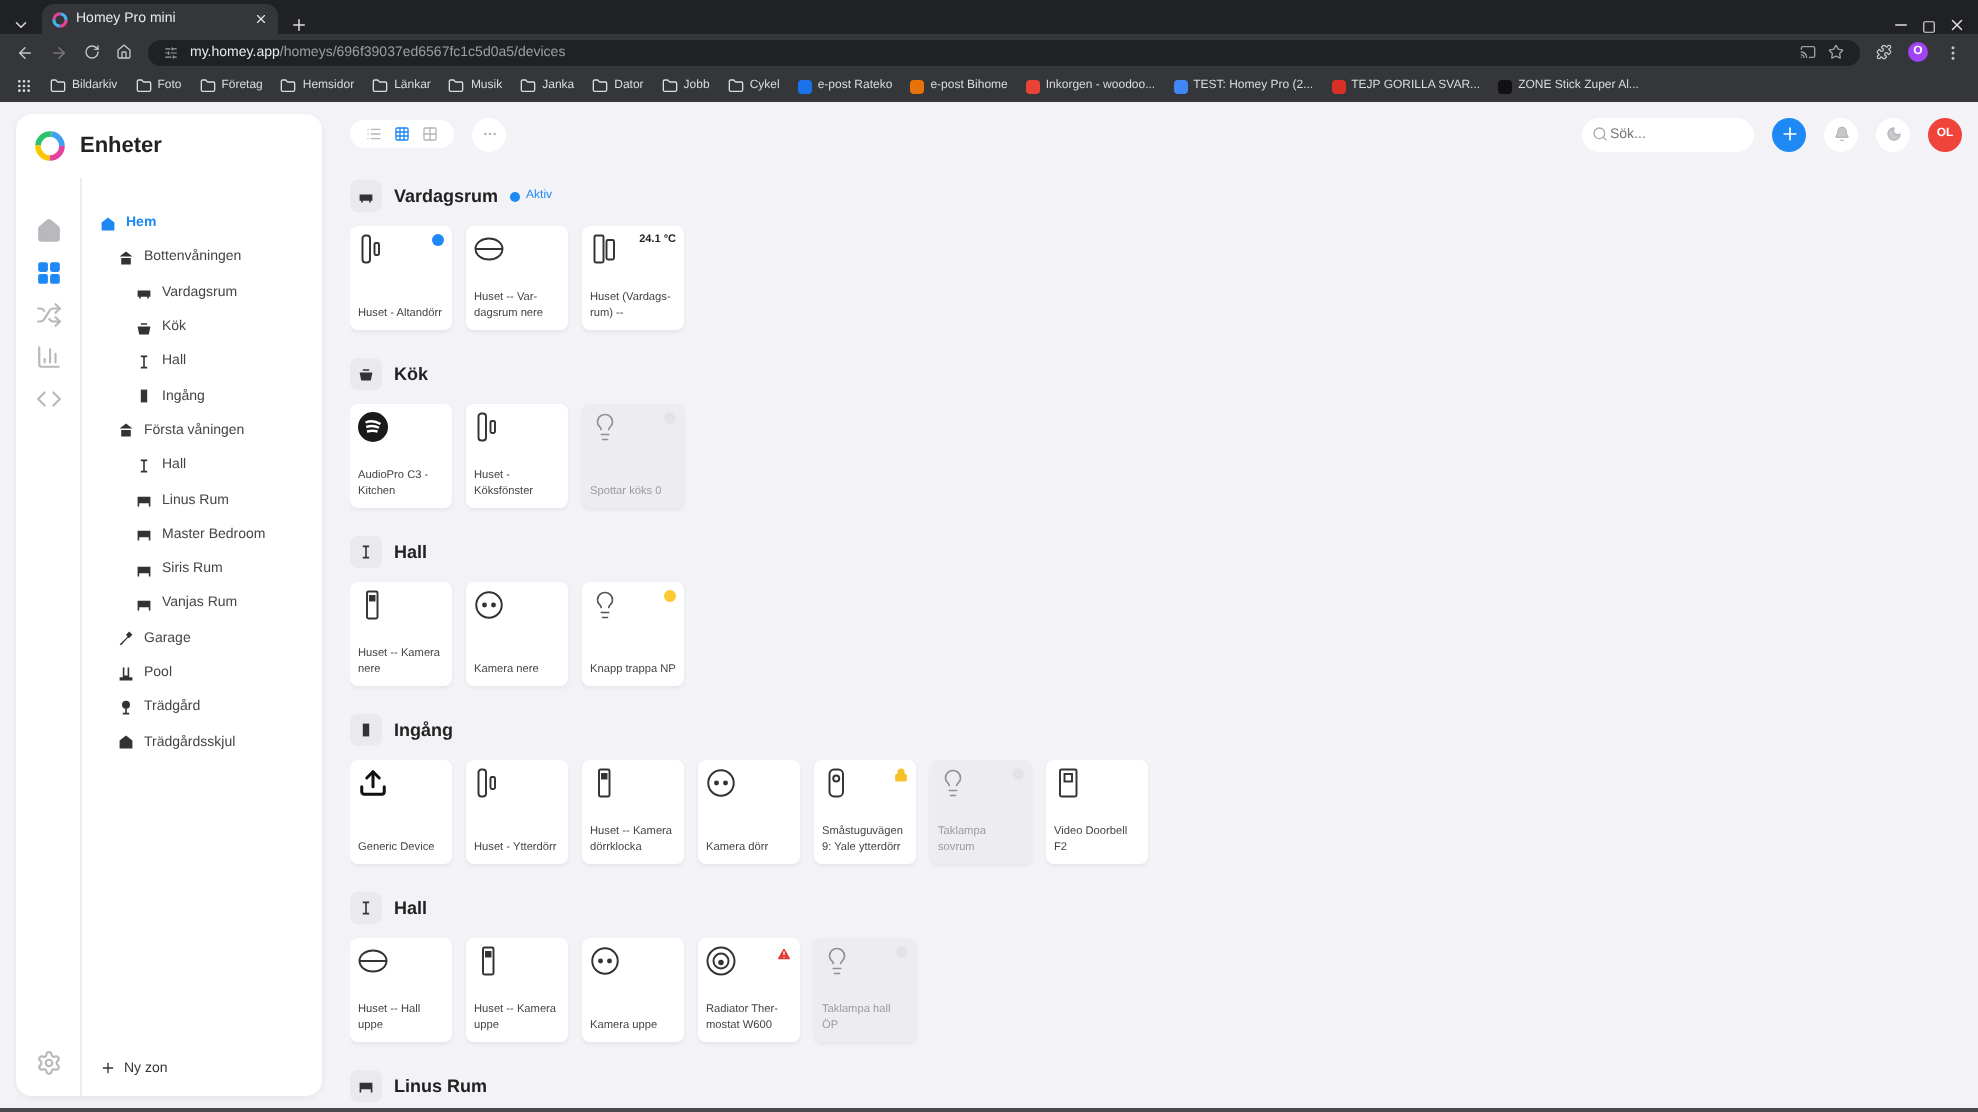 The height and width of the screenshot is (1112, 1978). Describe the element at coordinates (605, 249) in the screenshot. I see `sensor-icon` at that location.